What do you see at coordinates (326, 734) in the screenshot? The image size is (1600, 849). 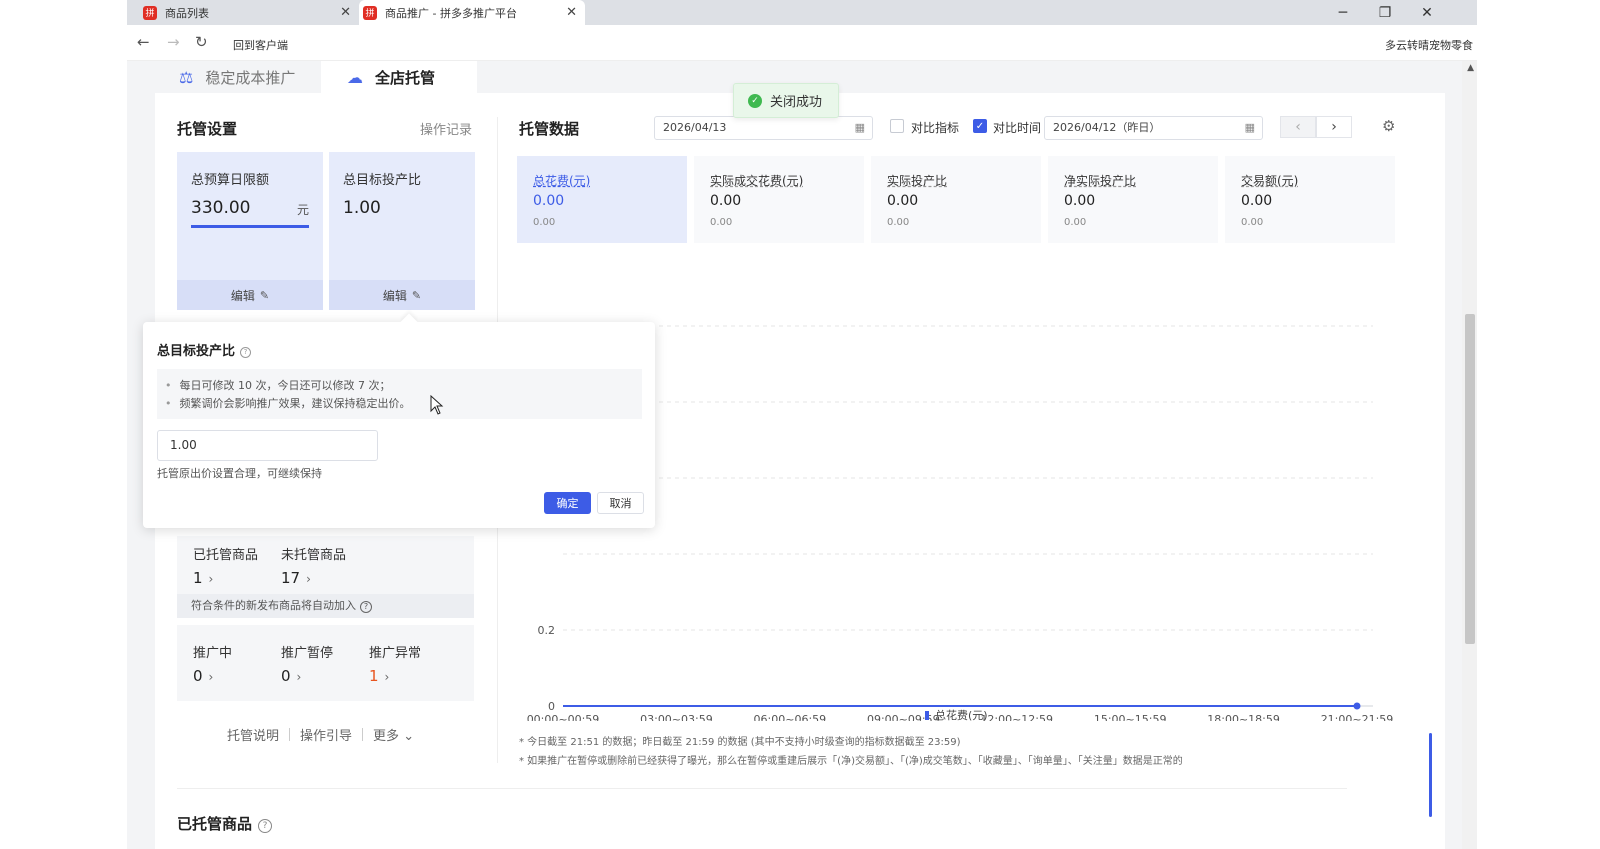 I see `operation-guide-link: 操作引导` at bounding box center [326, 734].